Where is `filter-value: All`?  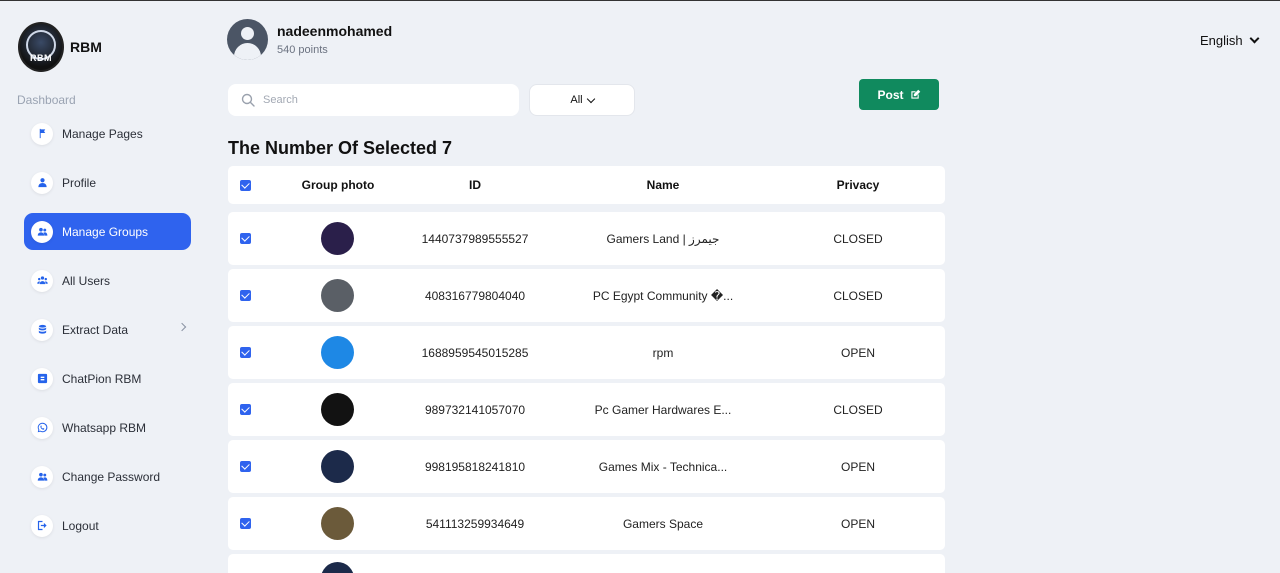 filter-value: All is located at coordinates (576, 100).